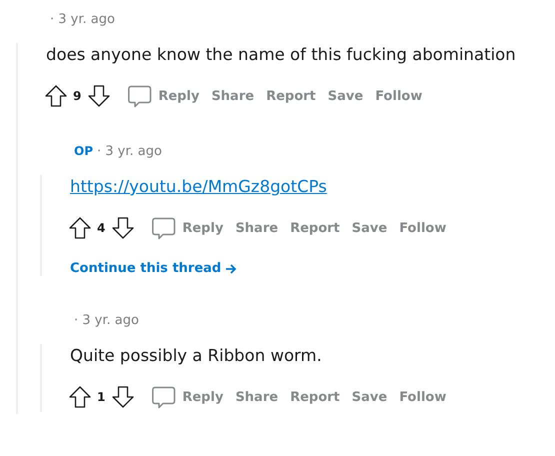 This screenshot has height=456, width=555. What do you see at coordinates (101, 397) in the screenshot?
I see `vote-count: 1` at bounding box center [101, 397].